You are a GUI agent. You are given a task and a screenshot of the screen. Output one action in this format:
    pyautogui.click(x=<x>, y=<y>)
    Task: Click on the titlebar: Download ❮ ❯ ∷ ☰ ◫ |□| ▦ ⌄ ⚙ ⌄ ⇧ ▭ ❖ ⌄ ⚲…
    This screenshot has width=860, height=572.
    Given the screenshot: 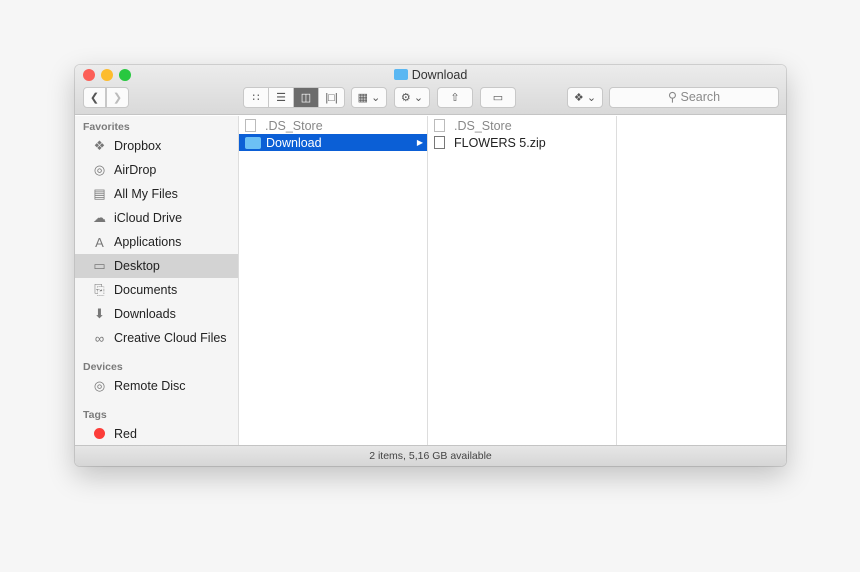 What is the action you would take?
    pyautogui.click(x=430, y=90)
    